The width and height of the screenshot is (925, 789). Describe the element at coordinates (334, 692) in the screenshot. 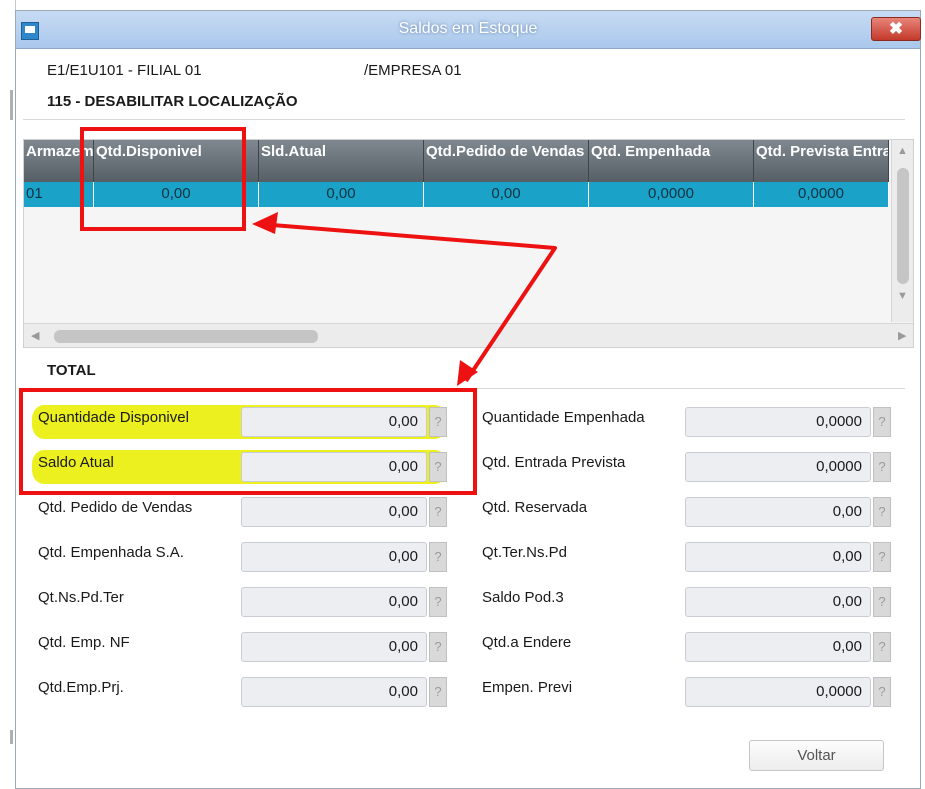

I see `field-qtd-emp-prj: 0,00` at that location.